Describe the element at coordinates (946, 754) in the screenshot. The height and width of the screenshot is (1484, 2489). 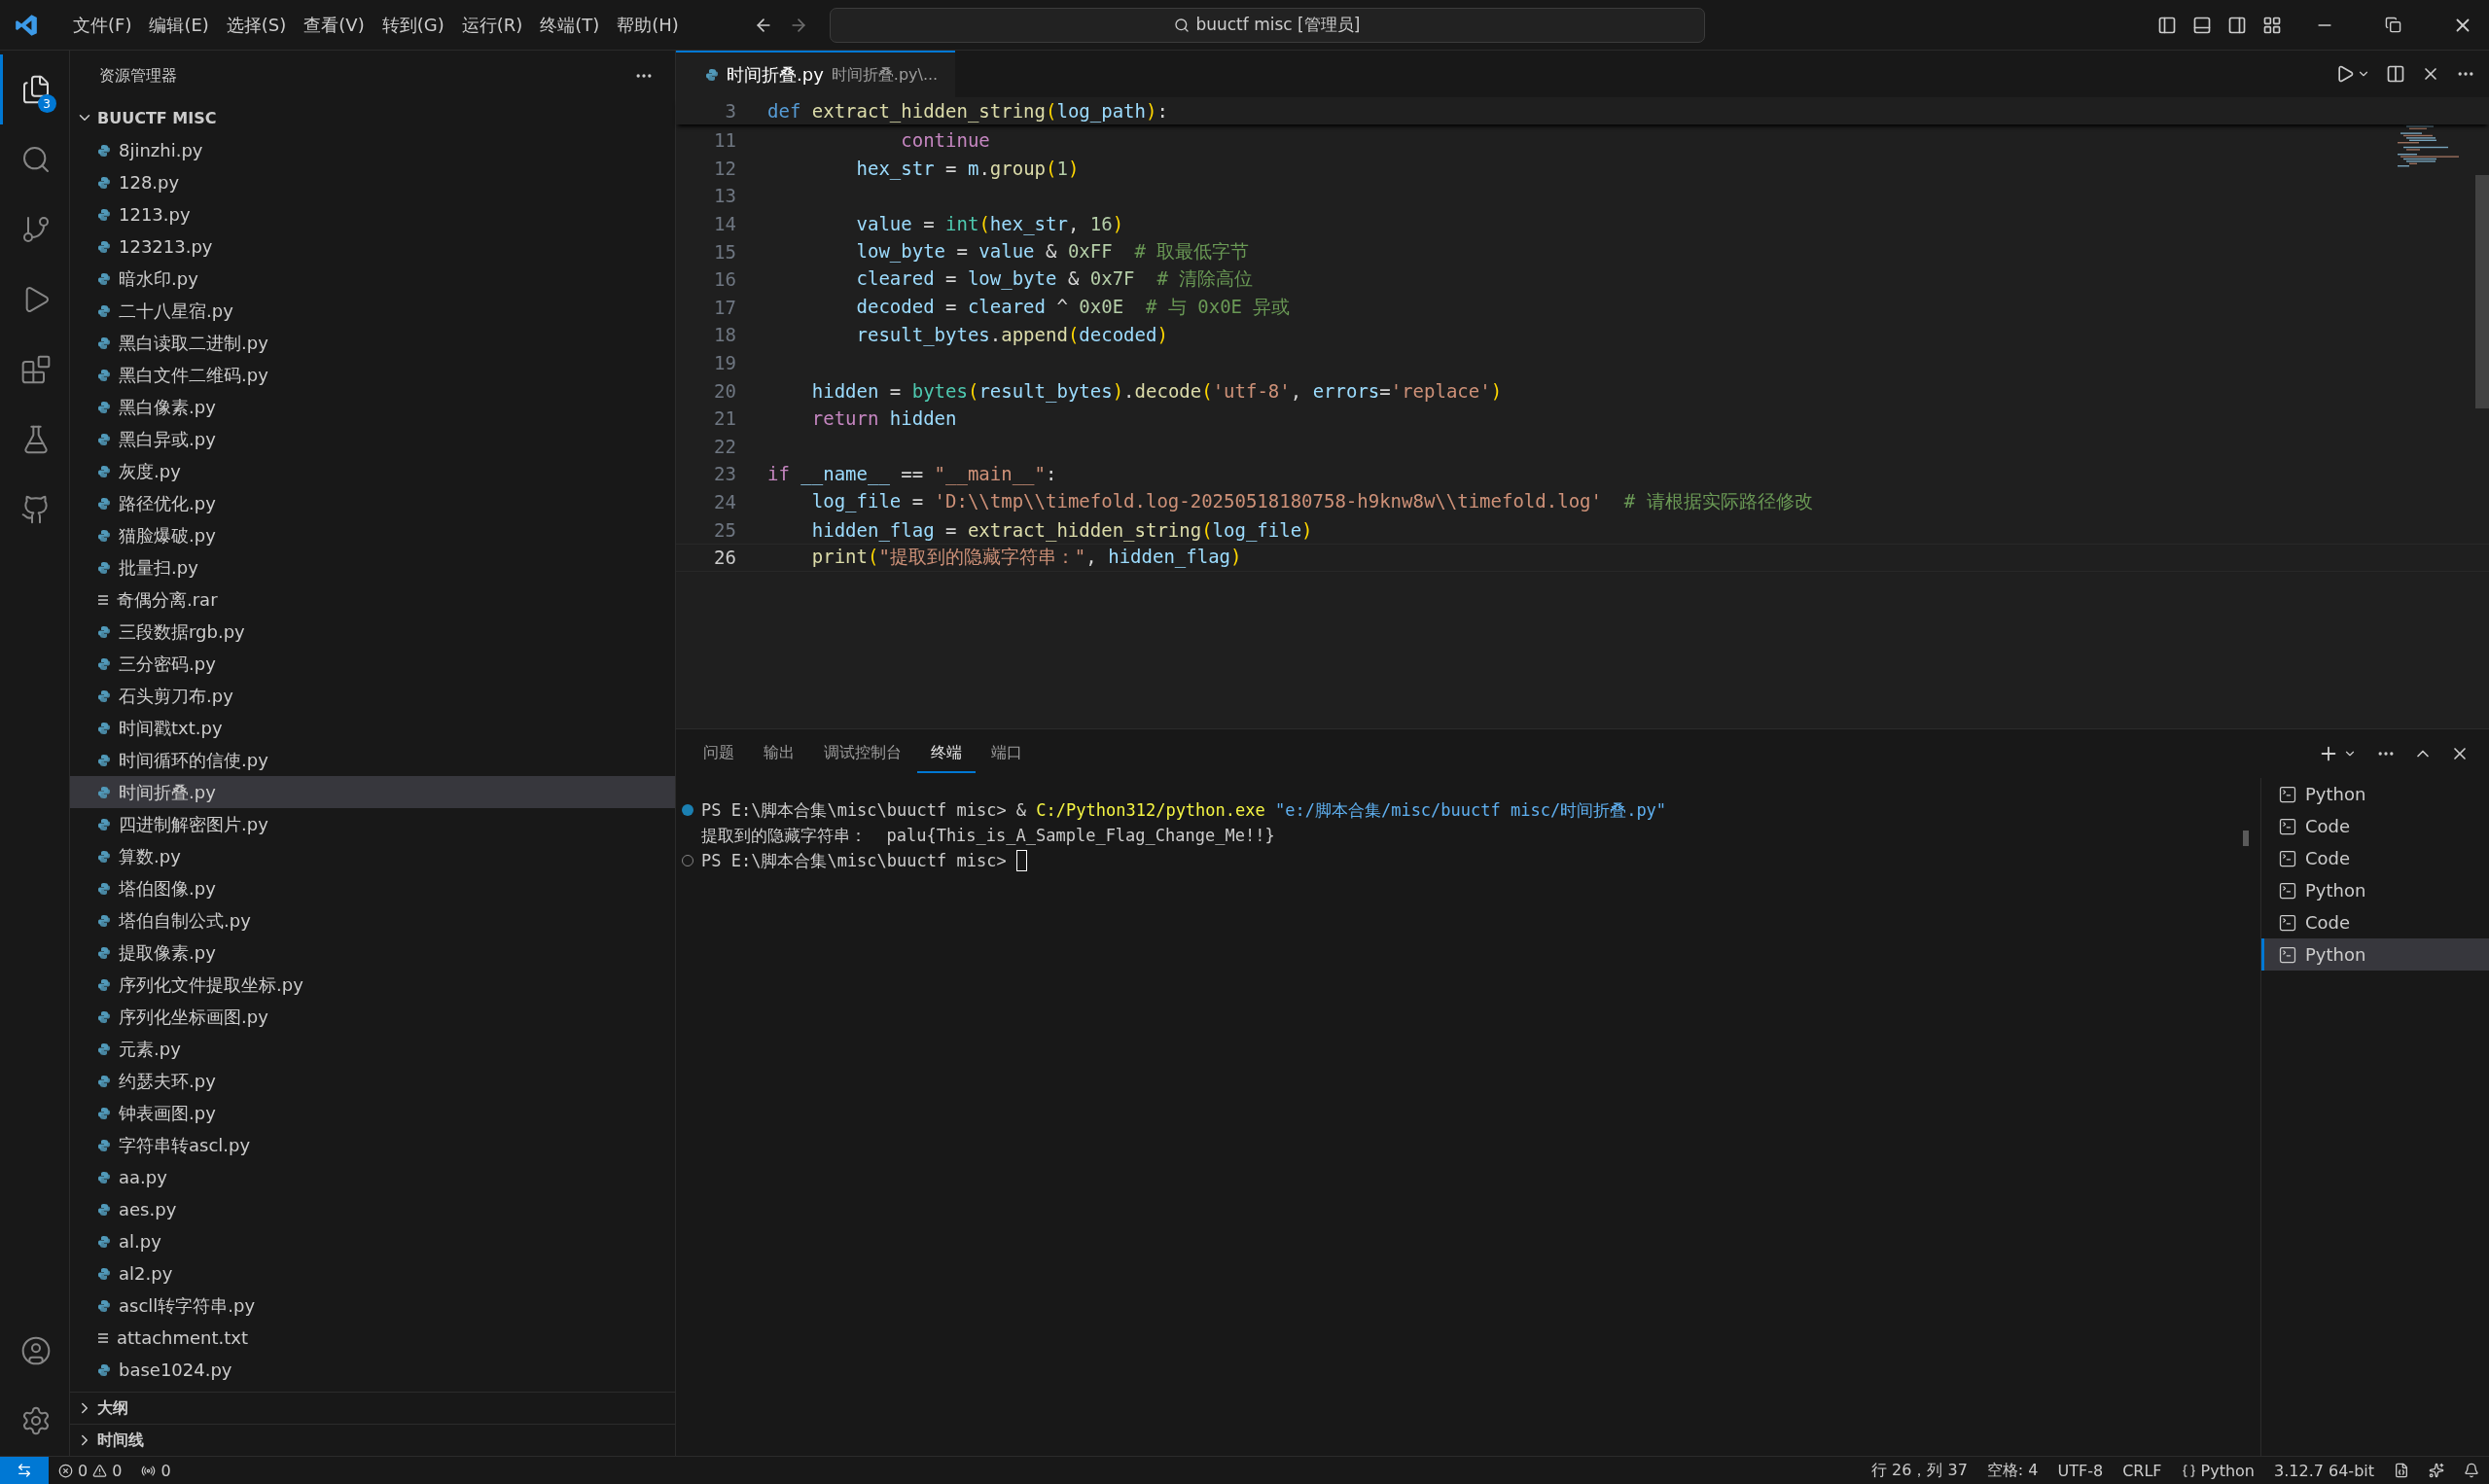
I see `panel-tab: 终端` at that location.